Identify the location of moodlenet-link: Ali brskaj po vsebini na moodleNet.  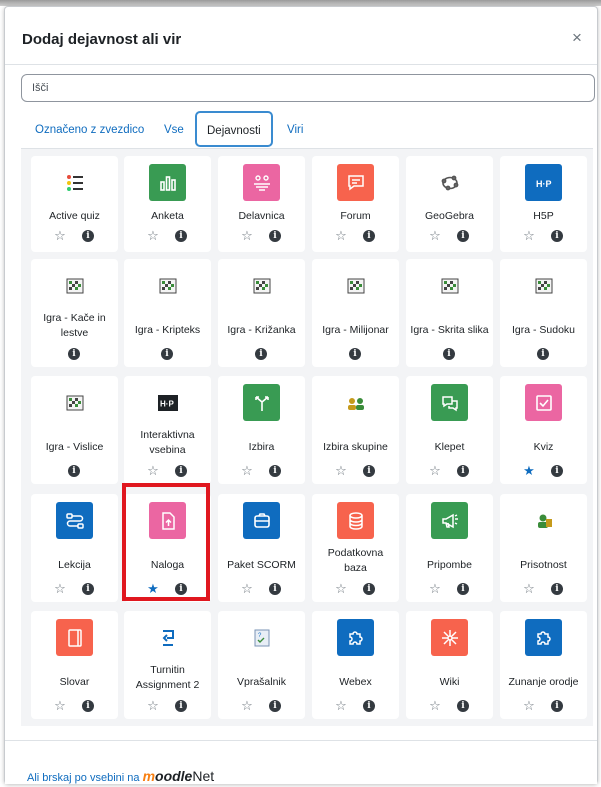
(120, 776).